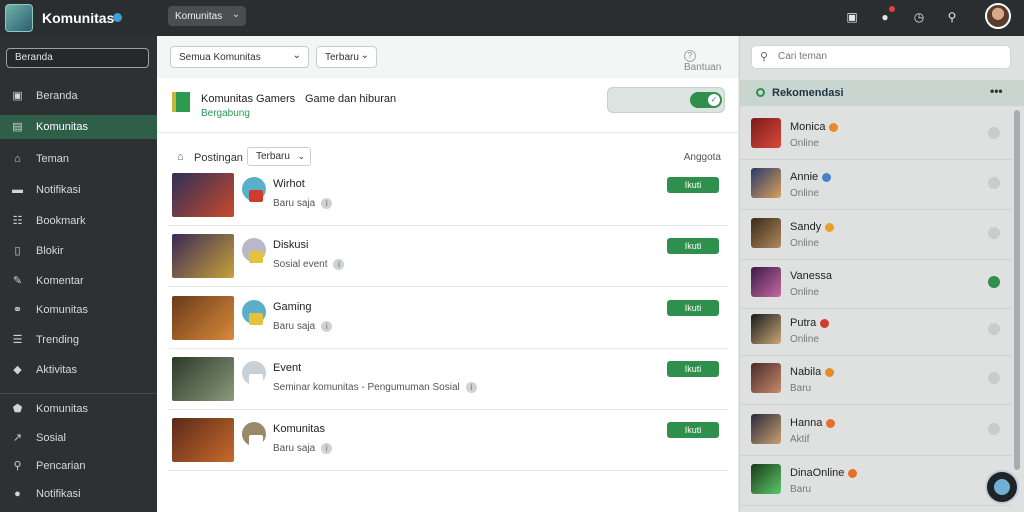 The width and height of the screenshot is (1024, 512). Describe the element at coordinates (19, 18) in the screenshot. I see `app-logo` at that location.